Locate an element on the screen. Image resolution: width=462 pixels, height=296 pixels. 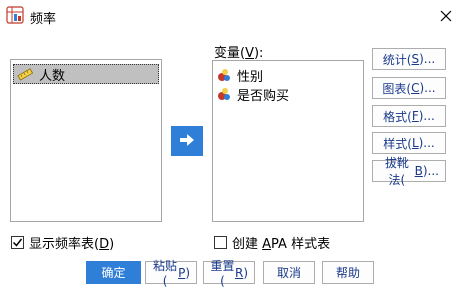
list-item-label: 人数 is located at coordinates (52, 76).